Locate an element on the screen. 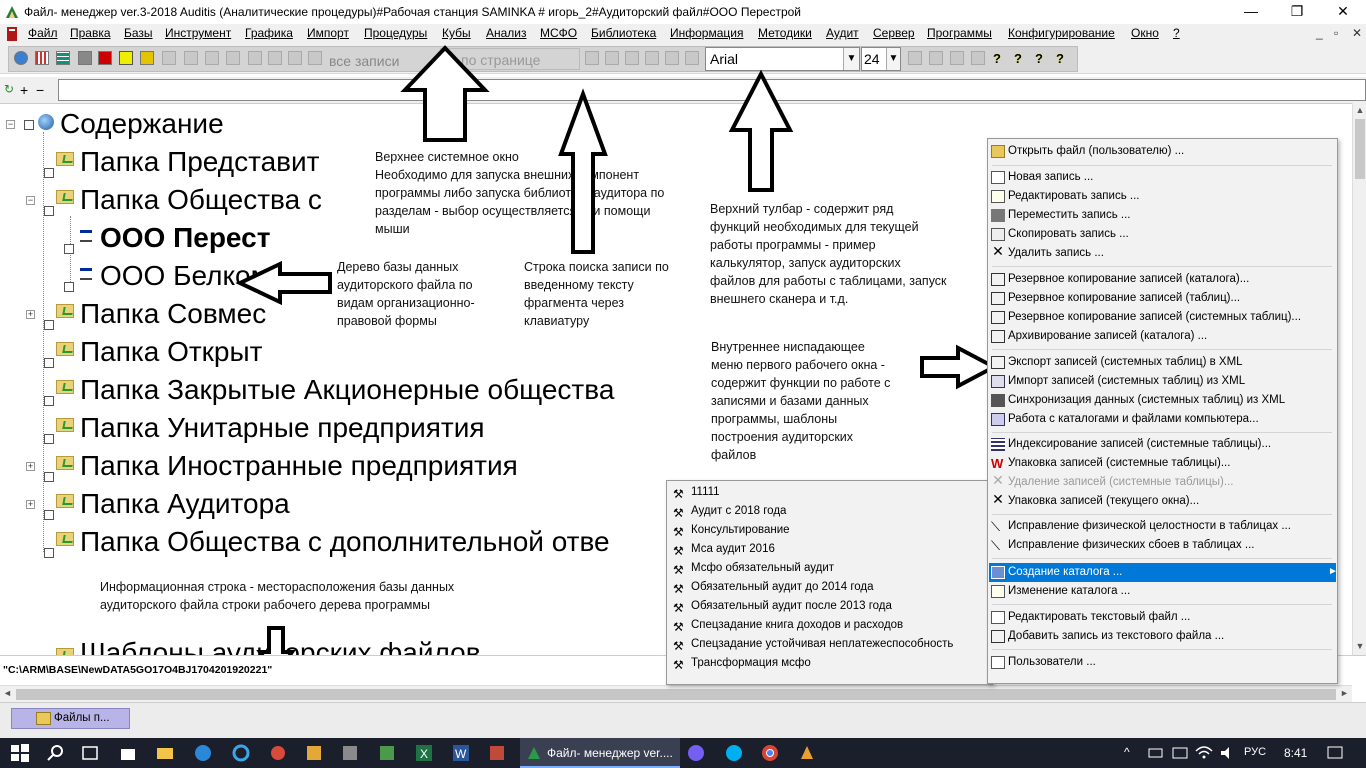 This screenshot has height=768, width=1366. submenu-item: 11111 is located at coordinates (705, 492).